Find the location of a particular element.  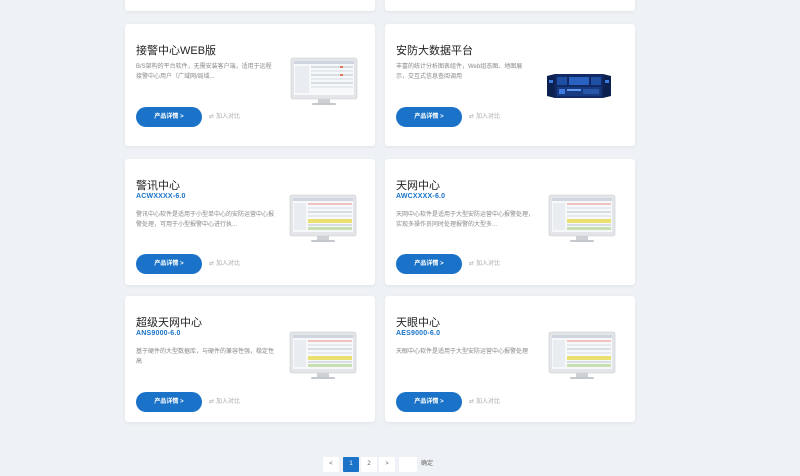

card-description: 基于硬件的大型数据库，与硬件的兼容性强，稳定性高 is located at coordinates (205, 357).